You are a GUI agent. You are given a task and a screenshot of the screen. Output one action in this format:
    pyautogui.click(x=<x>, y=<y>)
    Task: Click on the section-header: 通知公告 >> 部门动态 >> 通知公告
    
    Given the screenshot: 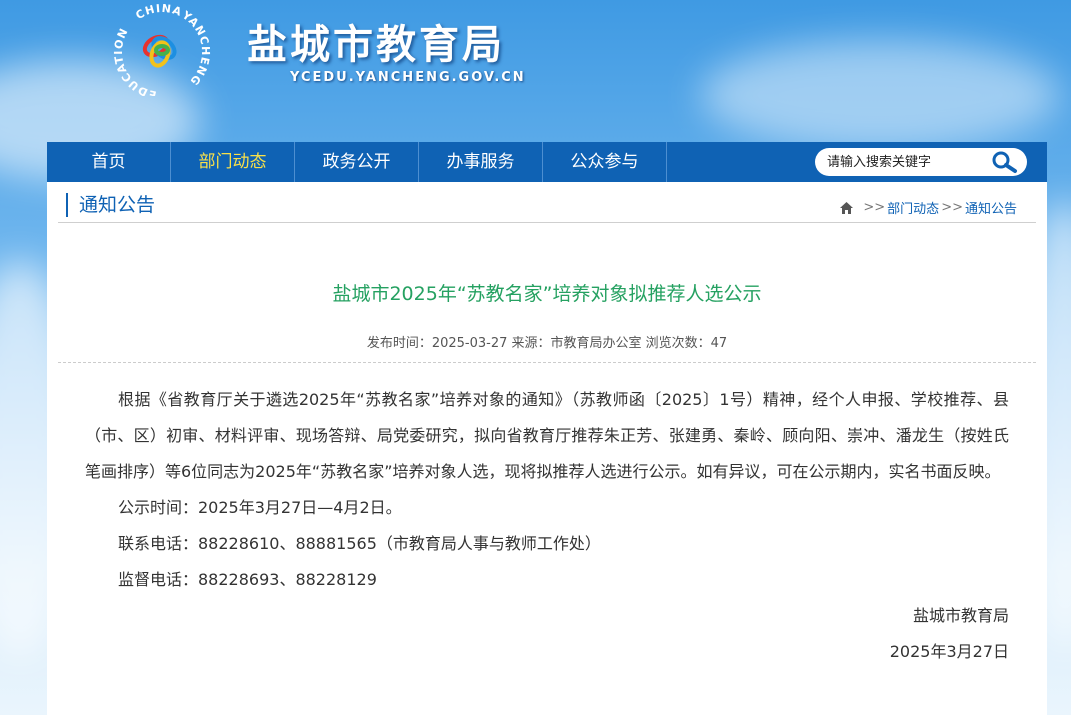 What is the action you would take?
    pyautogui.click(x=547, y=202)
    